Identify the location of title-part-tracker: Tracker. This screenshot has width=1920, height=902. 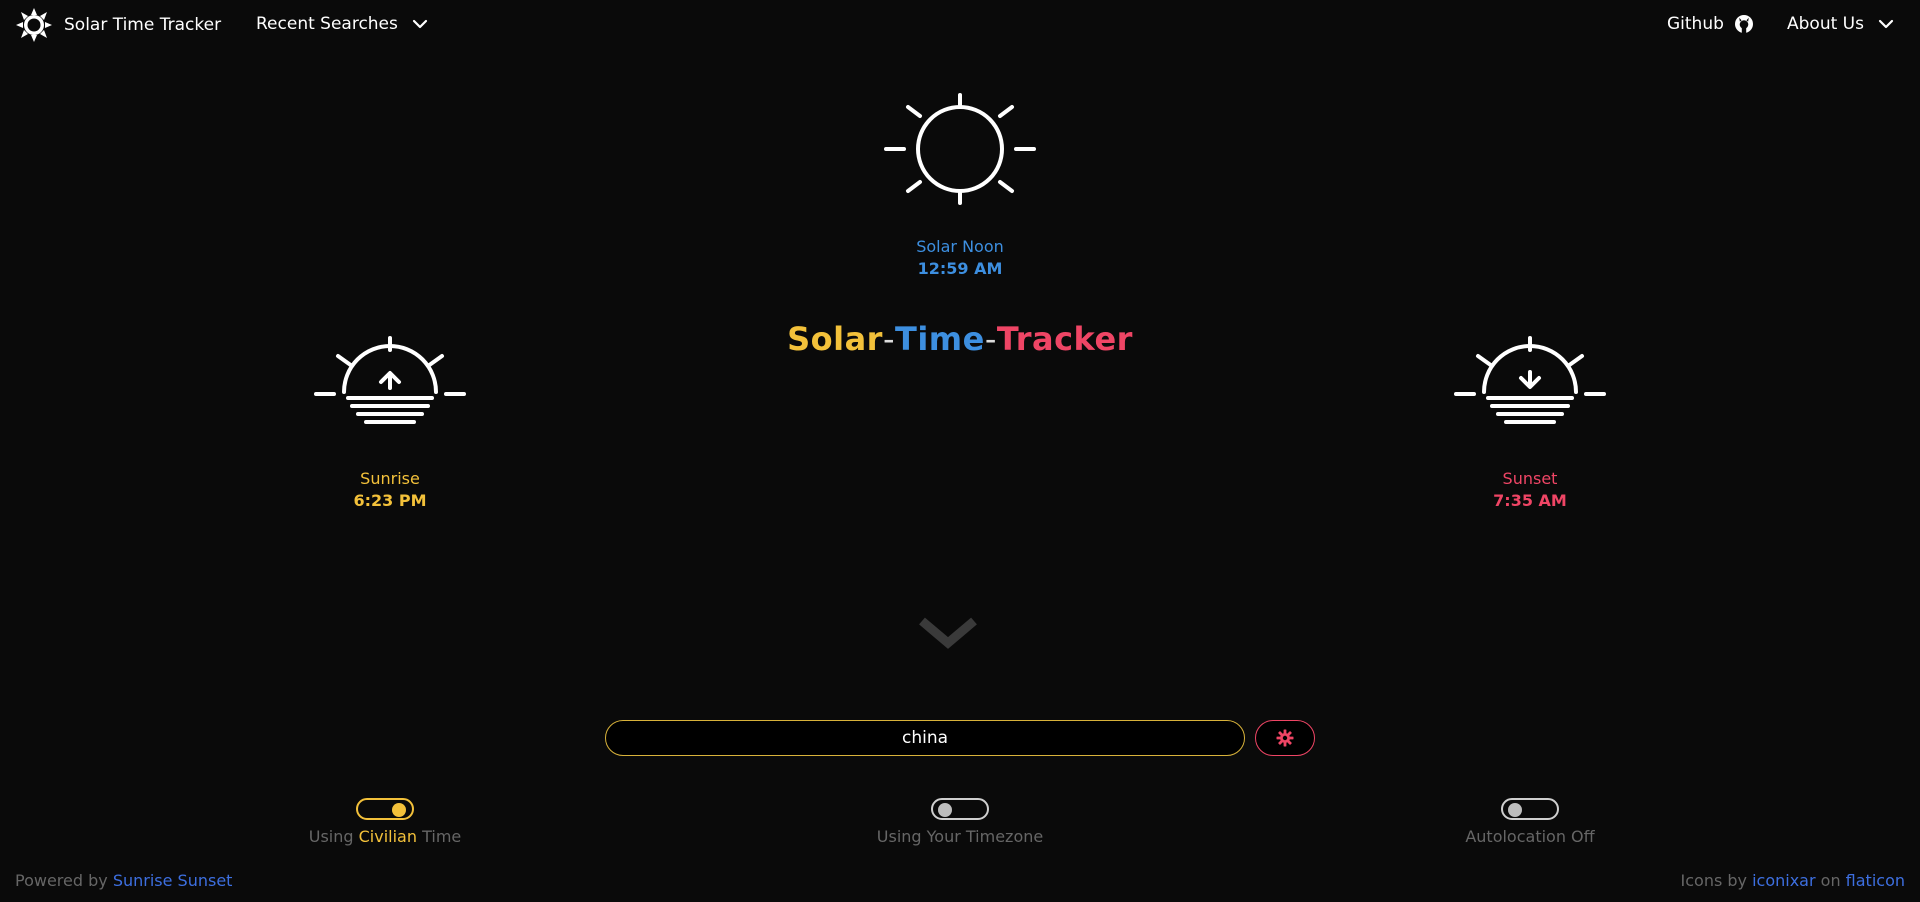
(1064, 339).